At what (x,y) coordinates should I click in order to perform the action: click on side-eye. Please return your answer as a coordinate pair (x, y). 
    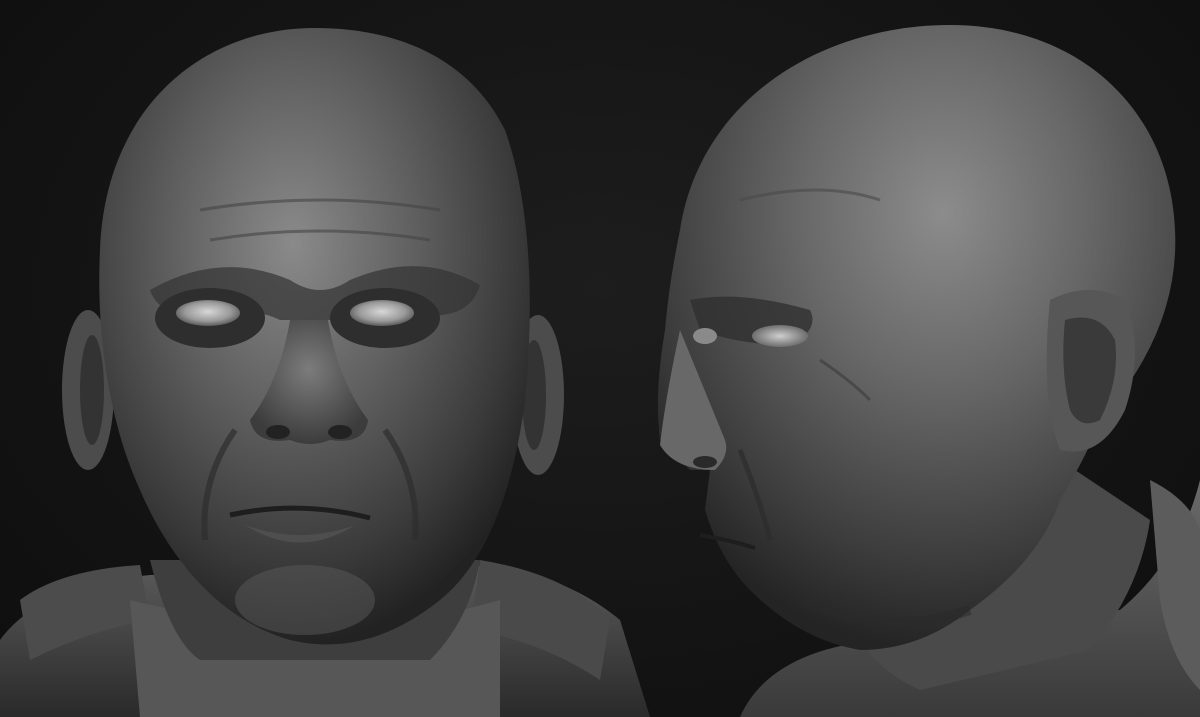
    Looking at the image, I should click on (780, 336).